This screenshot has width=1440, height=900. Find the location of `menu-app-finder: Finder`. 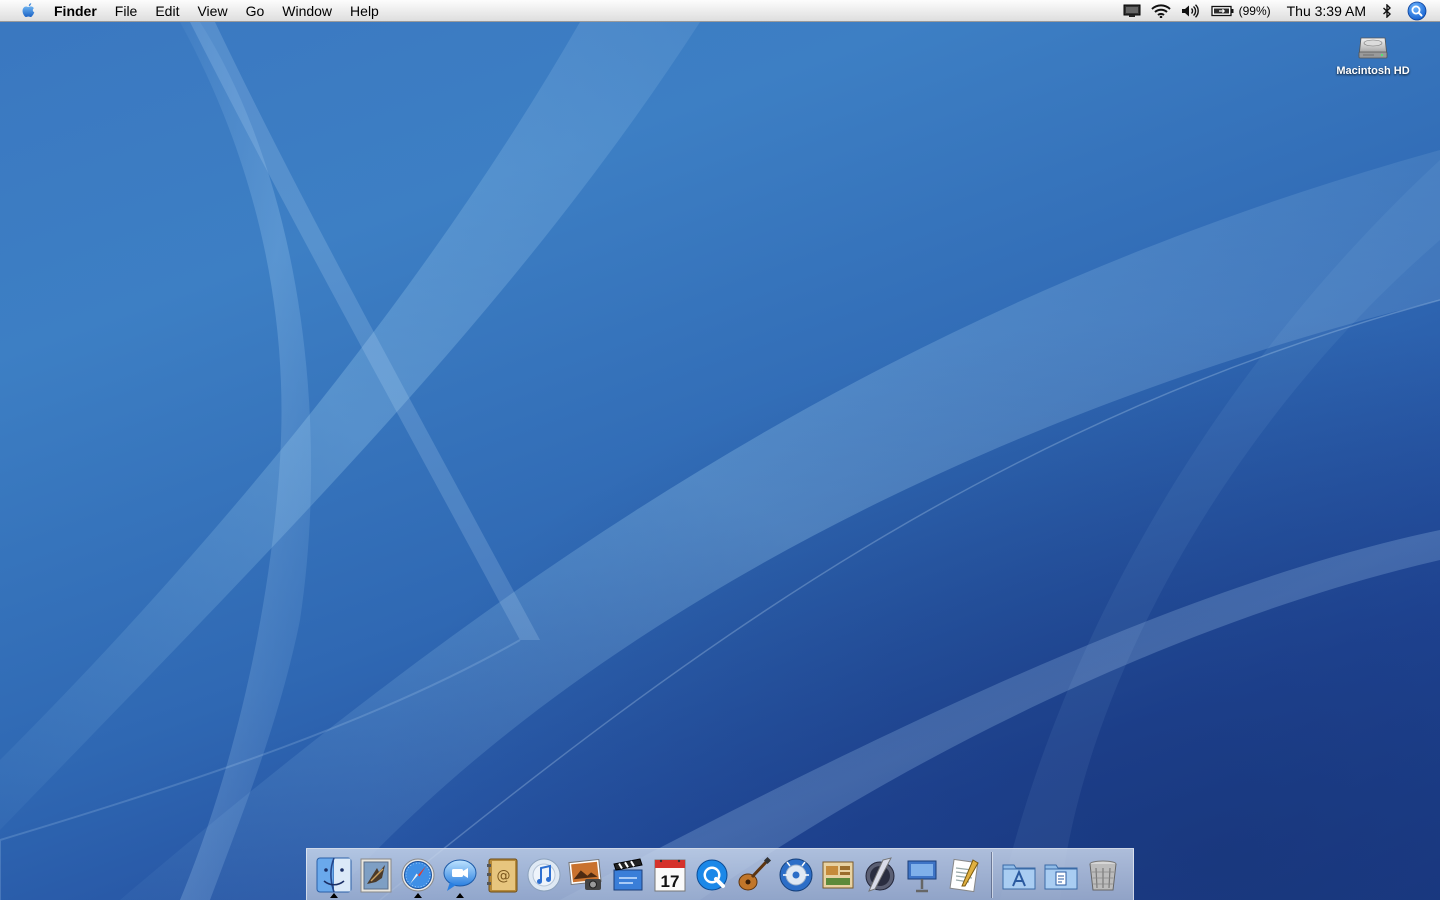

menu-app-finder: Finder is located at coordinates (77, 11).